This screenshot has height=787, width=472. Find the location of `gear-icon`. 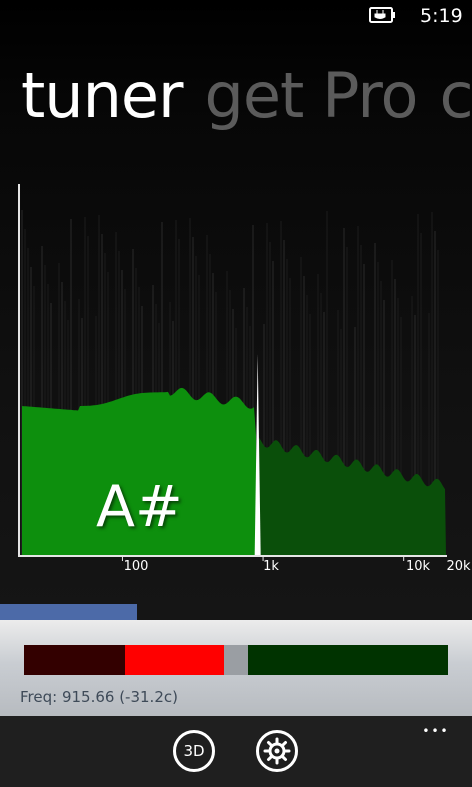

gear-icon is located at coordinates (277, 751).